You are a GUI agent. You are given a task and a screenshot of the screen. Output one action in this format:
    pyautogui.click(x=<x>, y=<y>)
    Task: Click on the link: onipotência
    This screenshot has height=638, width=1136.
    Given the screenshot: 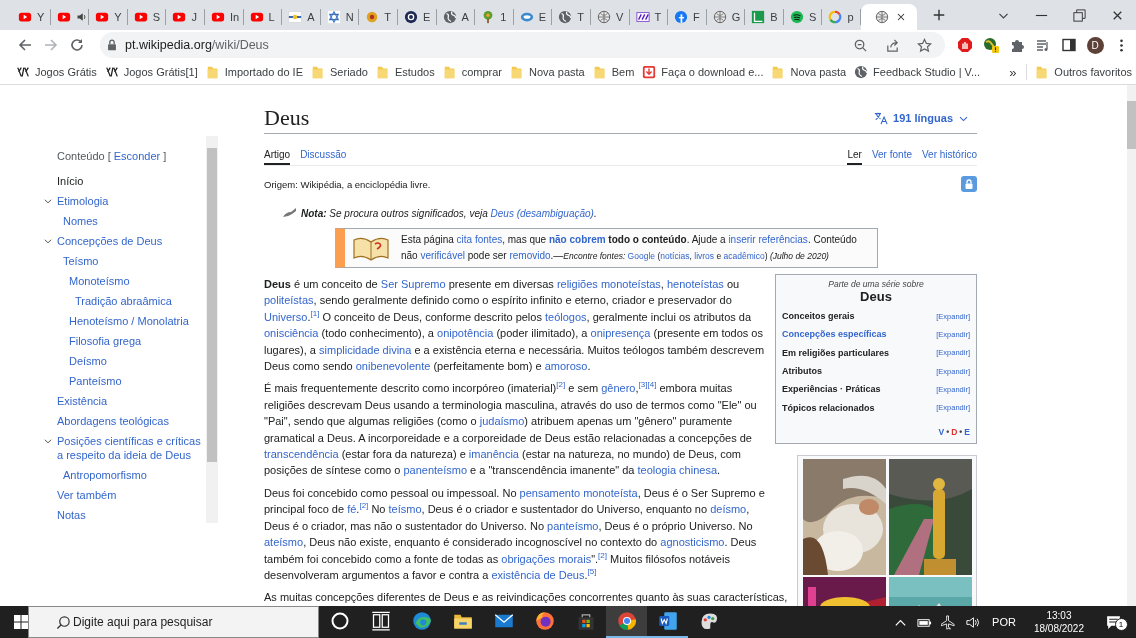 What is the action you would take?
    pyautogui.click(x=465, y=333)
    